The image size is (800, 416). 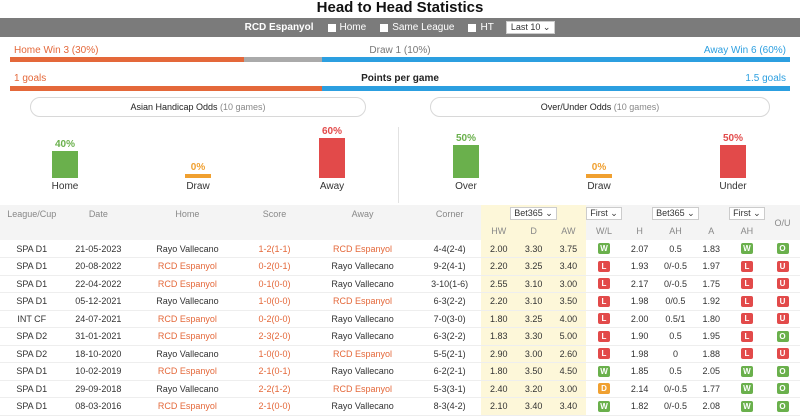 I want to click on bookmaker-select-1: Bet365 ⌄, so click(x=533, y=214).